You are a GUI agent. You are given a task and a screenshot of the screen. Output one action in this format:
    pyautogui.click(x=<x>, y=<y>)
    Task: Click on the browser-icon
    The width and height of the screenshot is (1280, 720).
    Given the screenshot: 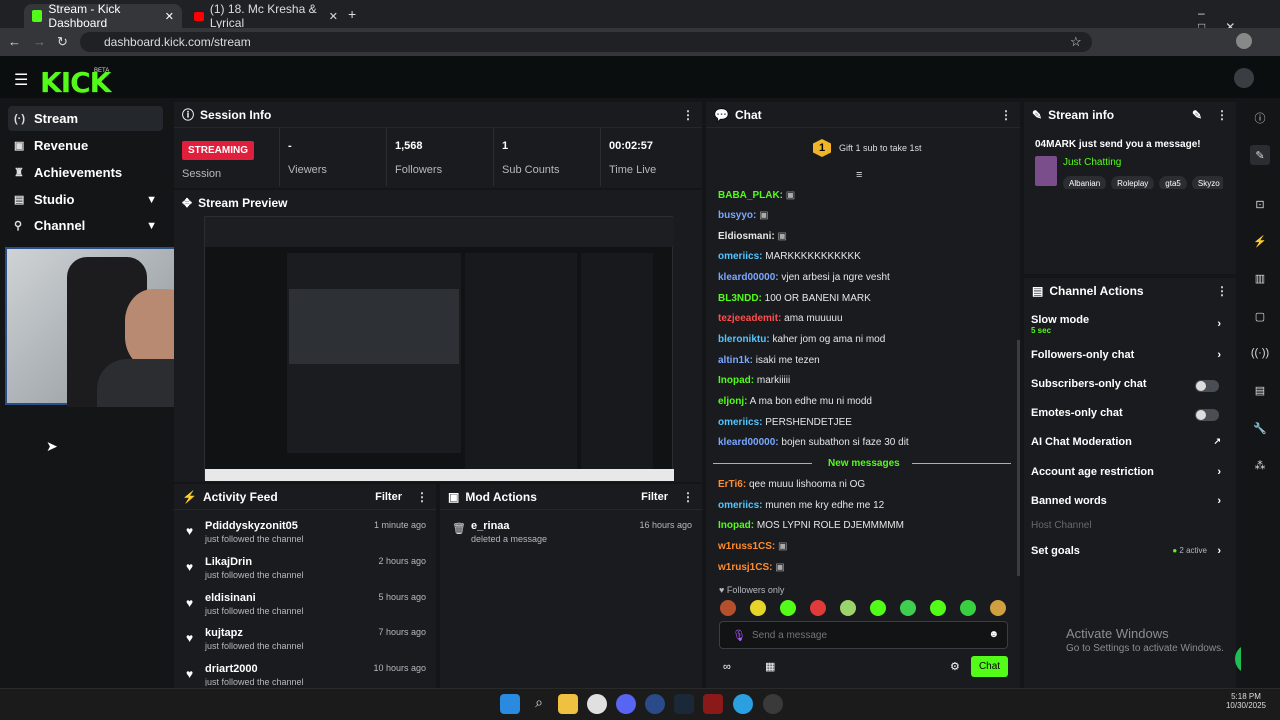 What is the action you would take?
    pyautogui.click(x=655, y=704)
    